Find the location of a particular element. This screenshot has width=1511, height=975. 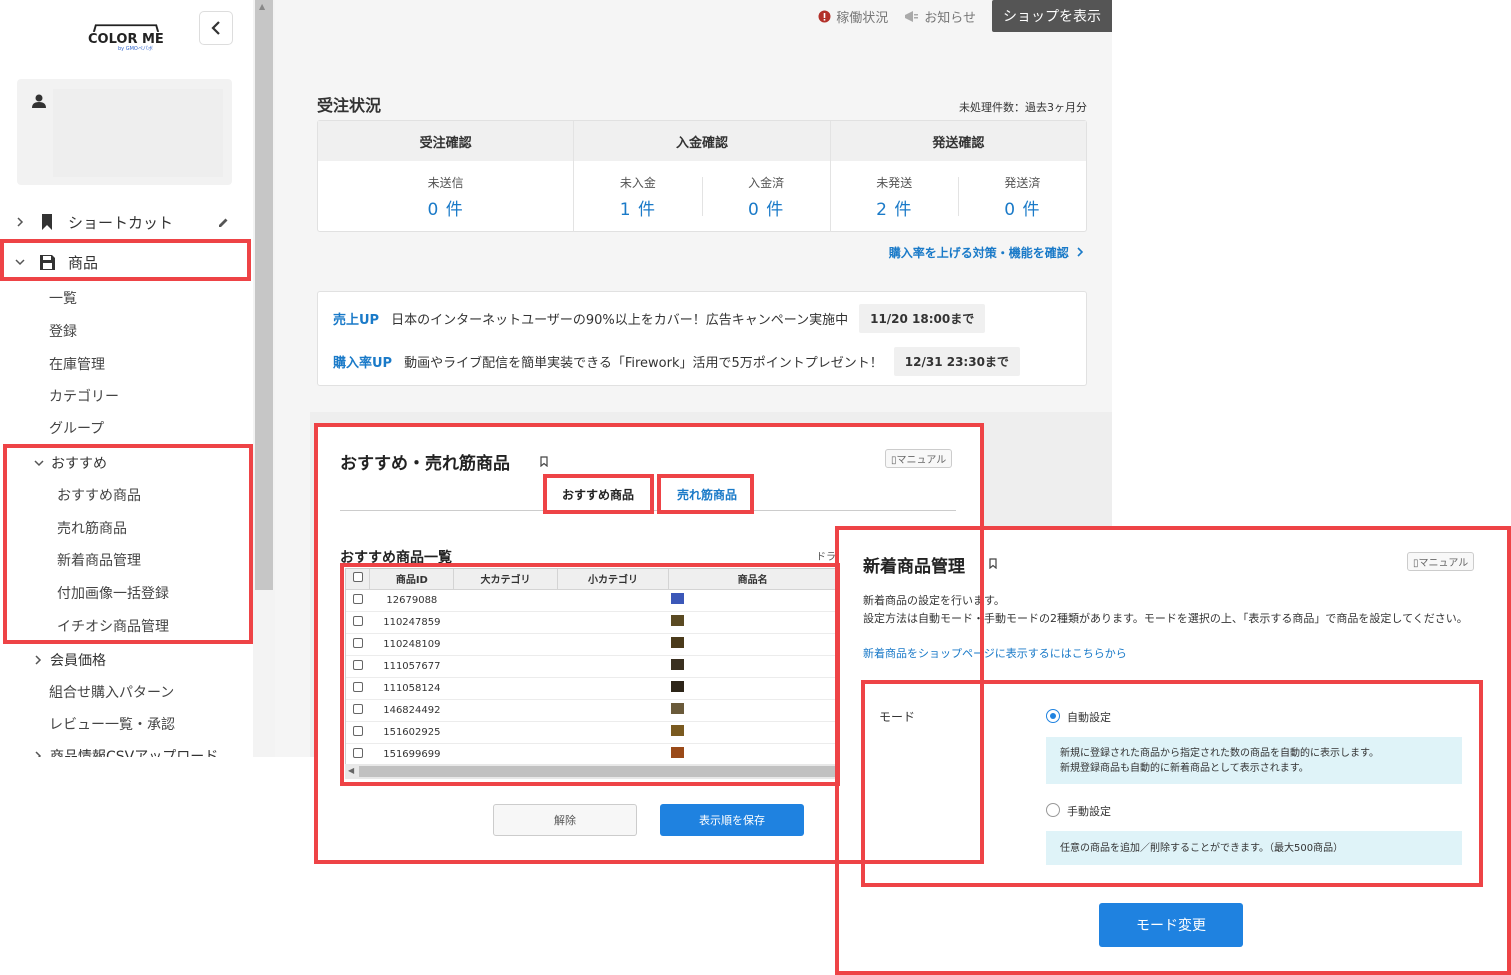

sidebar-item-member-price: 会員価格 is located at coordinates (70, 660).